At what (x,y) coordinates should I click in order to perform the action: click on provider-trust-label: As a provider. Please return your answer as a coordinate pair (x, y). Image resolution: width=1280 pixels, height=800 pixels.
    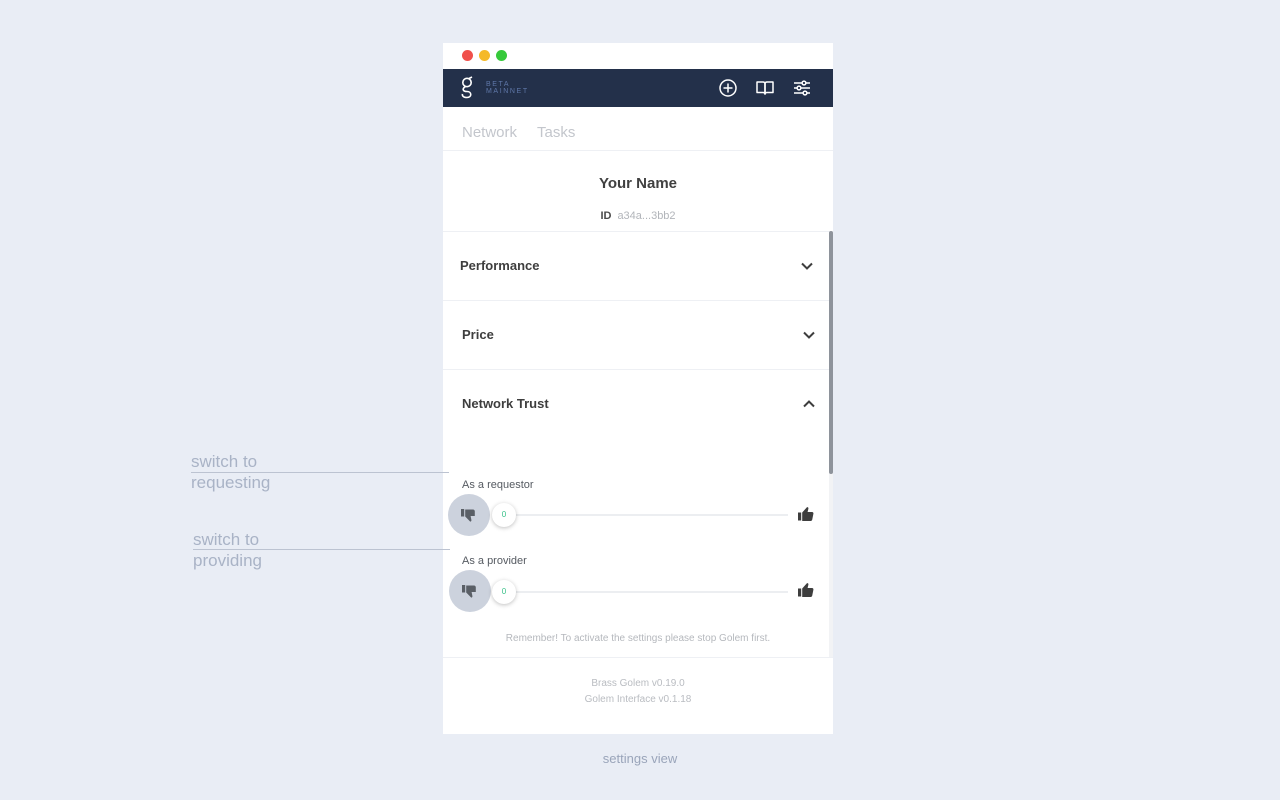
    Looking at the image, I should click on (494, 561).